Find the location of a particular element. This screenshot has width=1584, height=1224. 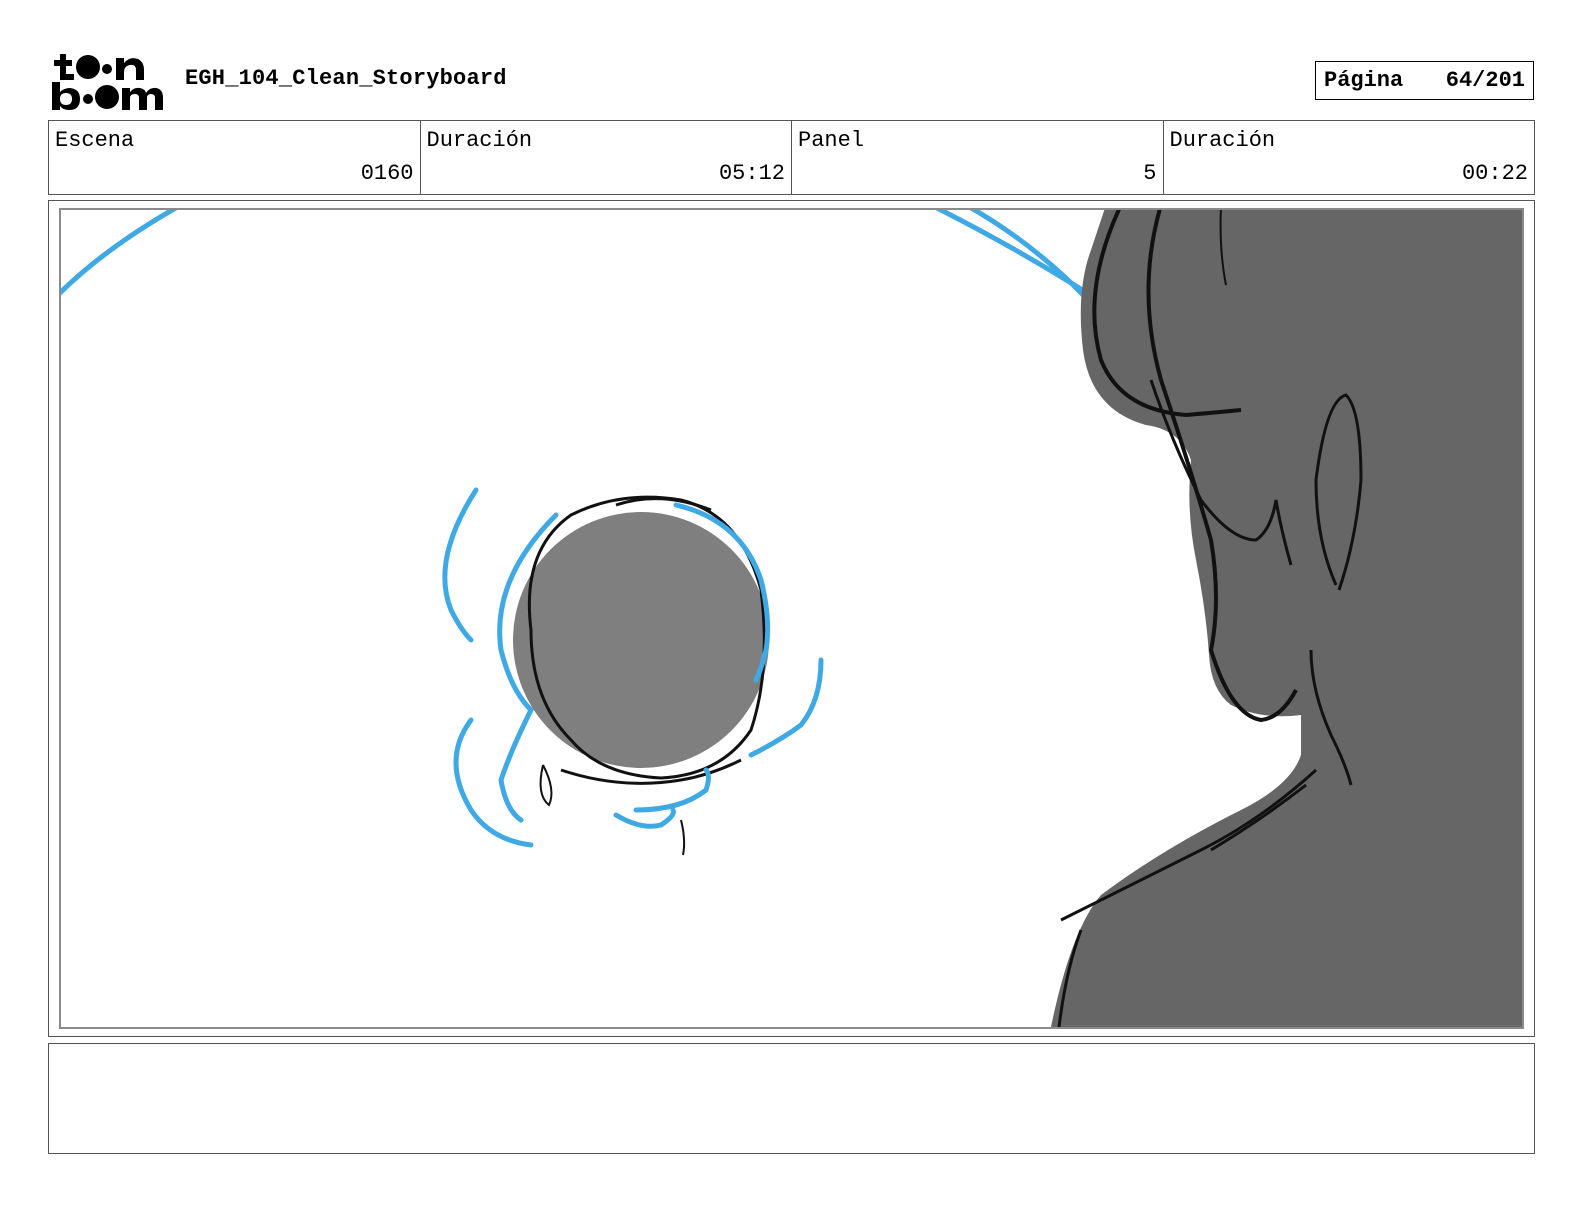

scene-duration-label: Duración is located at coordinates (479, 140).